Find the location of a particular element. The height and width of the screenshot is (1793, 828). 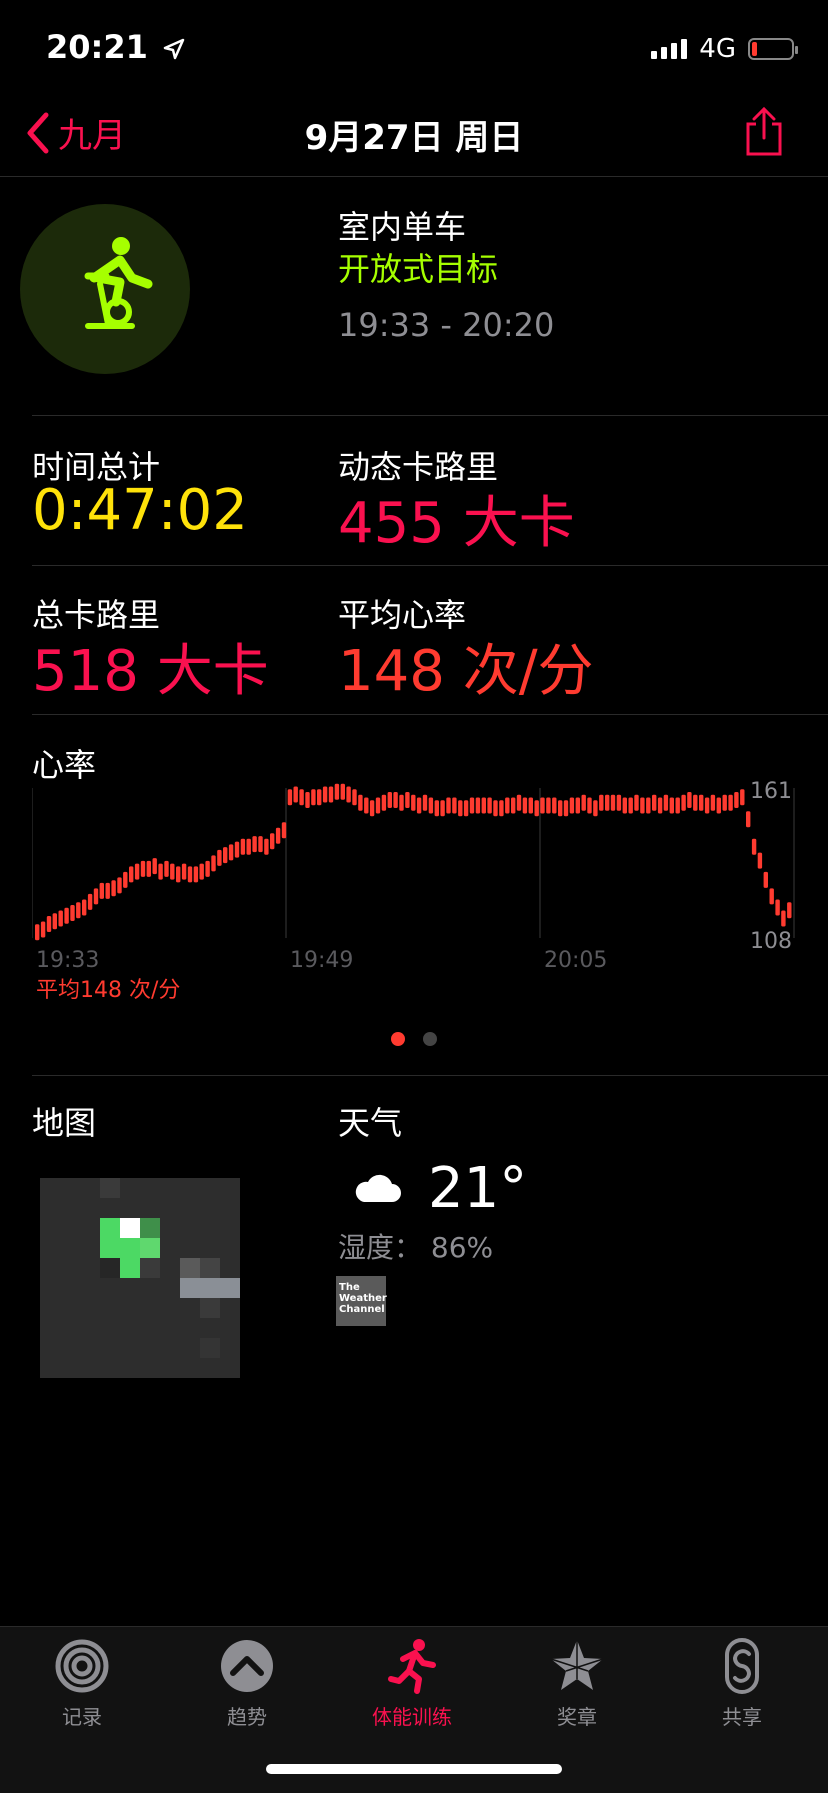

heart-rate-average: 平均148 次/分 is located at coordinates (108, 990).